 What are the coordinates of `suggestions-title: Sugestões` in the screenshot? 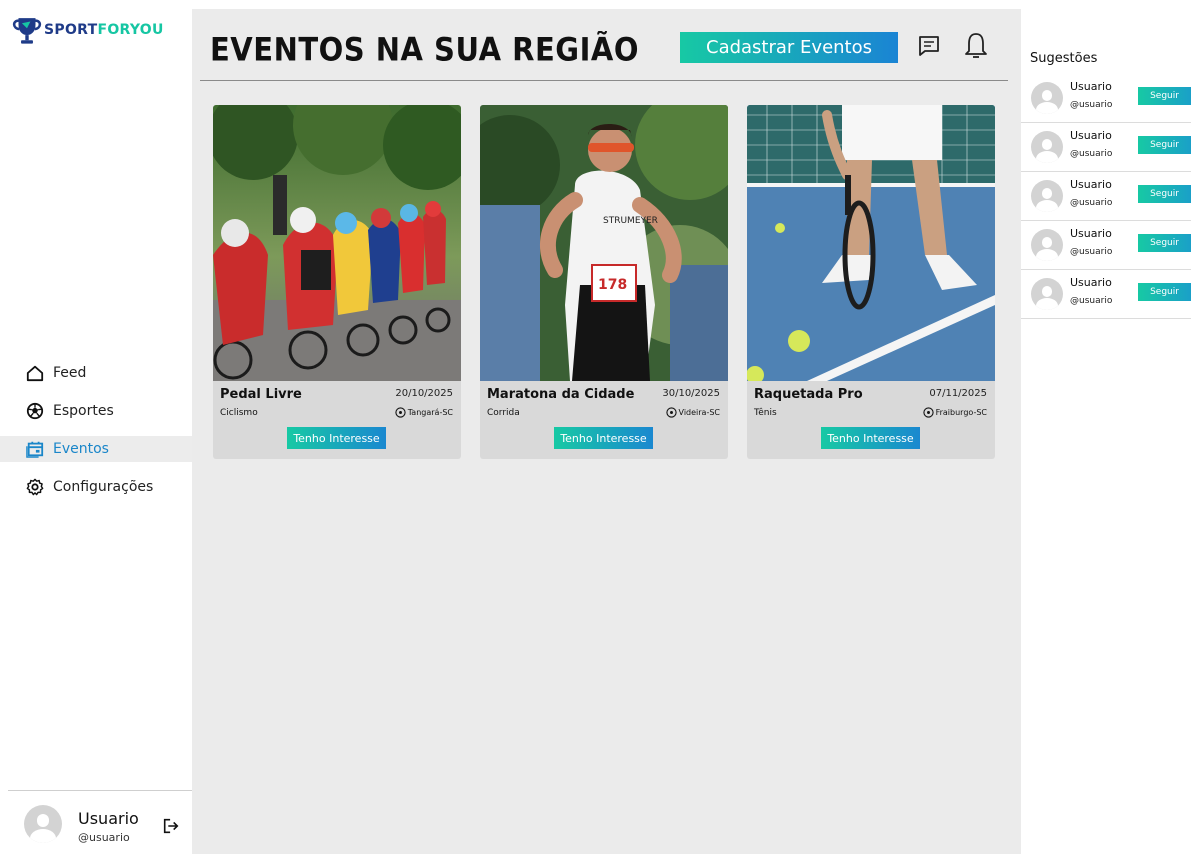 It's located at (1064, 58).